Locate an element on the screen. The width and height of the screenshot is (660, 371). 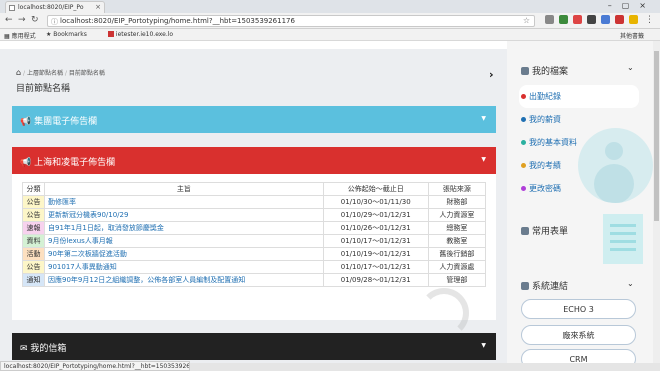
bookmark-star-icon: ☆ is located at coordinates (526, 20).